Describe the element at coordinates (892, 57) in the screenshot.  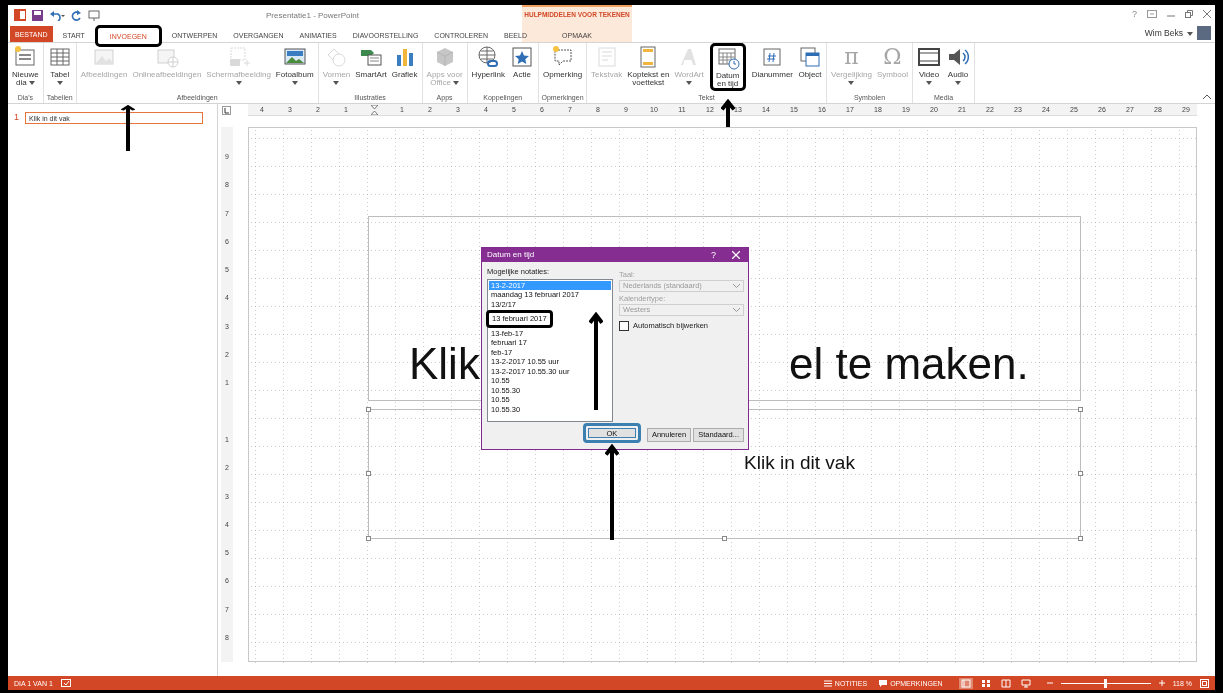
I see `symbol-icon: Ω` at that location.